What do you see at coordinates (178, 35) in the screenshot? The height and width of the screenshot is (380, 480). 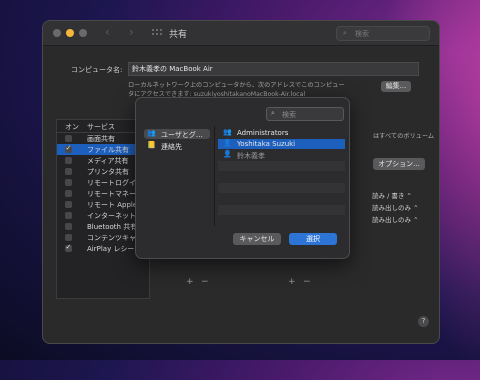 I see `window-title: 共有` at bounding box center [178, 35].